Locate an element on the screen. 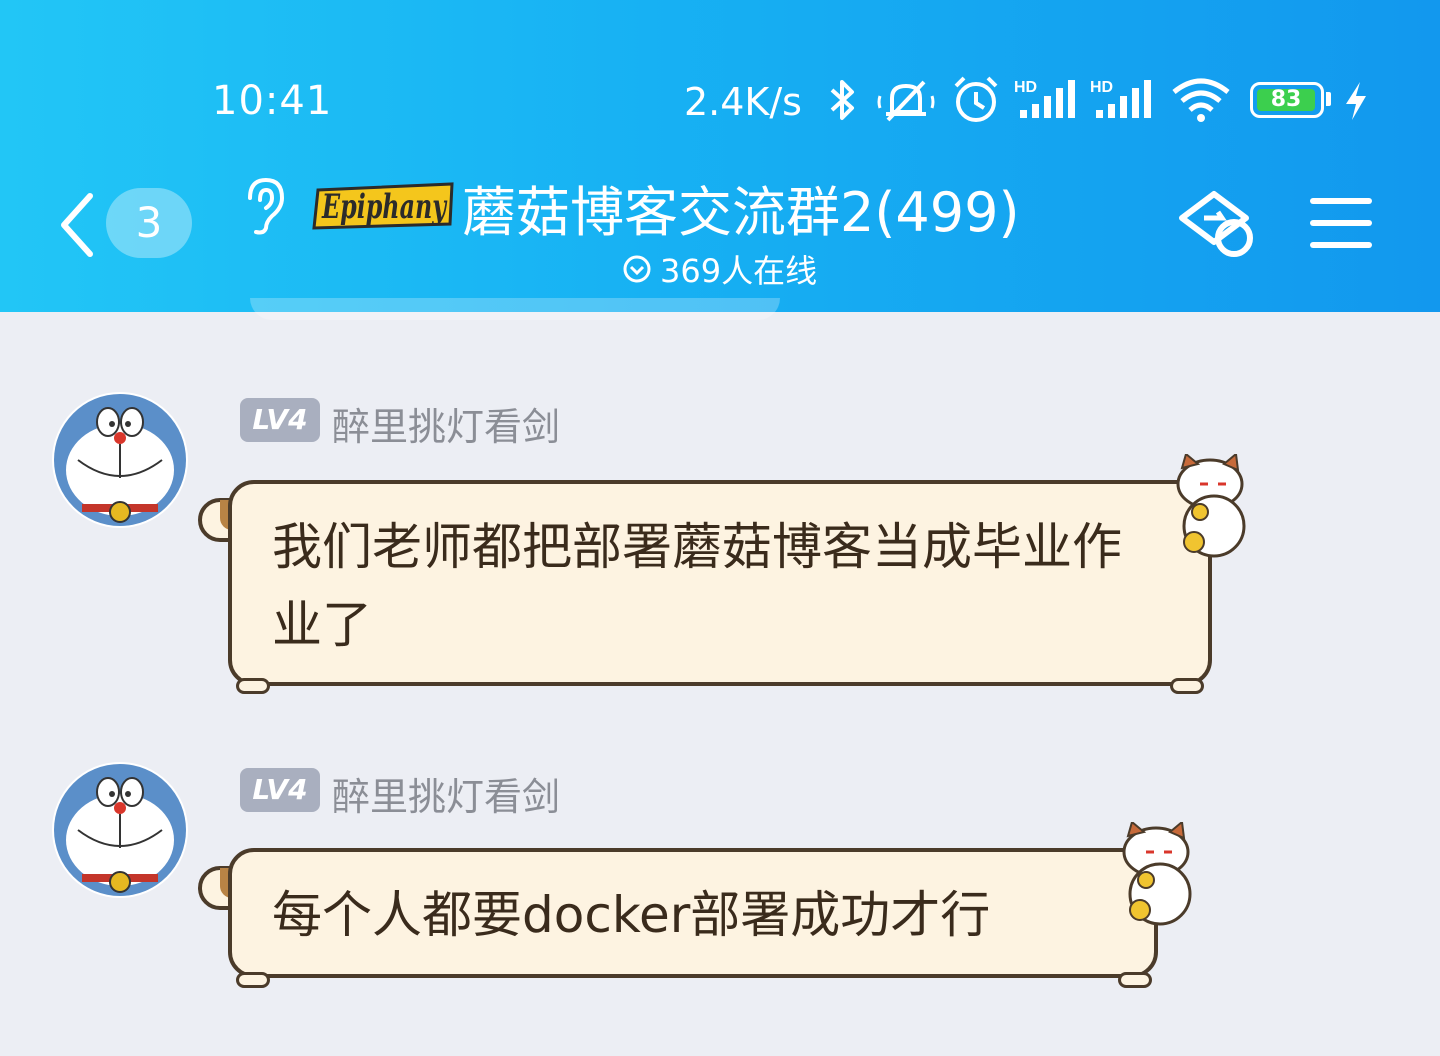  wifi-icon is located at coordinates (1201, 100).